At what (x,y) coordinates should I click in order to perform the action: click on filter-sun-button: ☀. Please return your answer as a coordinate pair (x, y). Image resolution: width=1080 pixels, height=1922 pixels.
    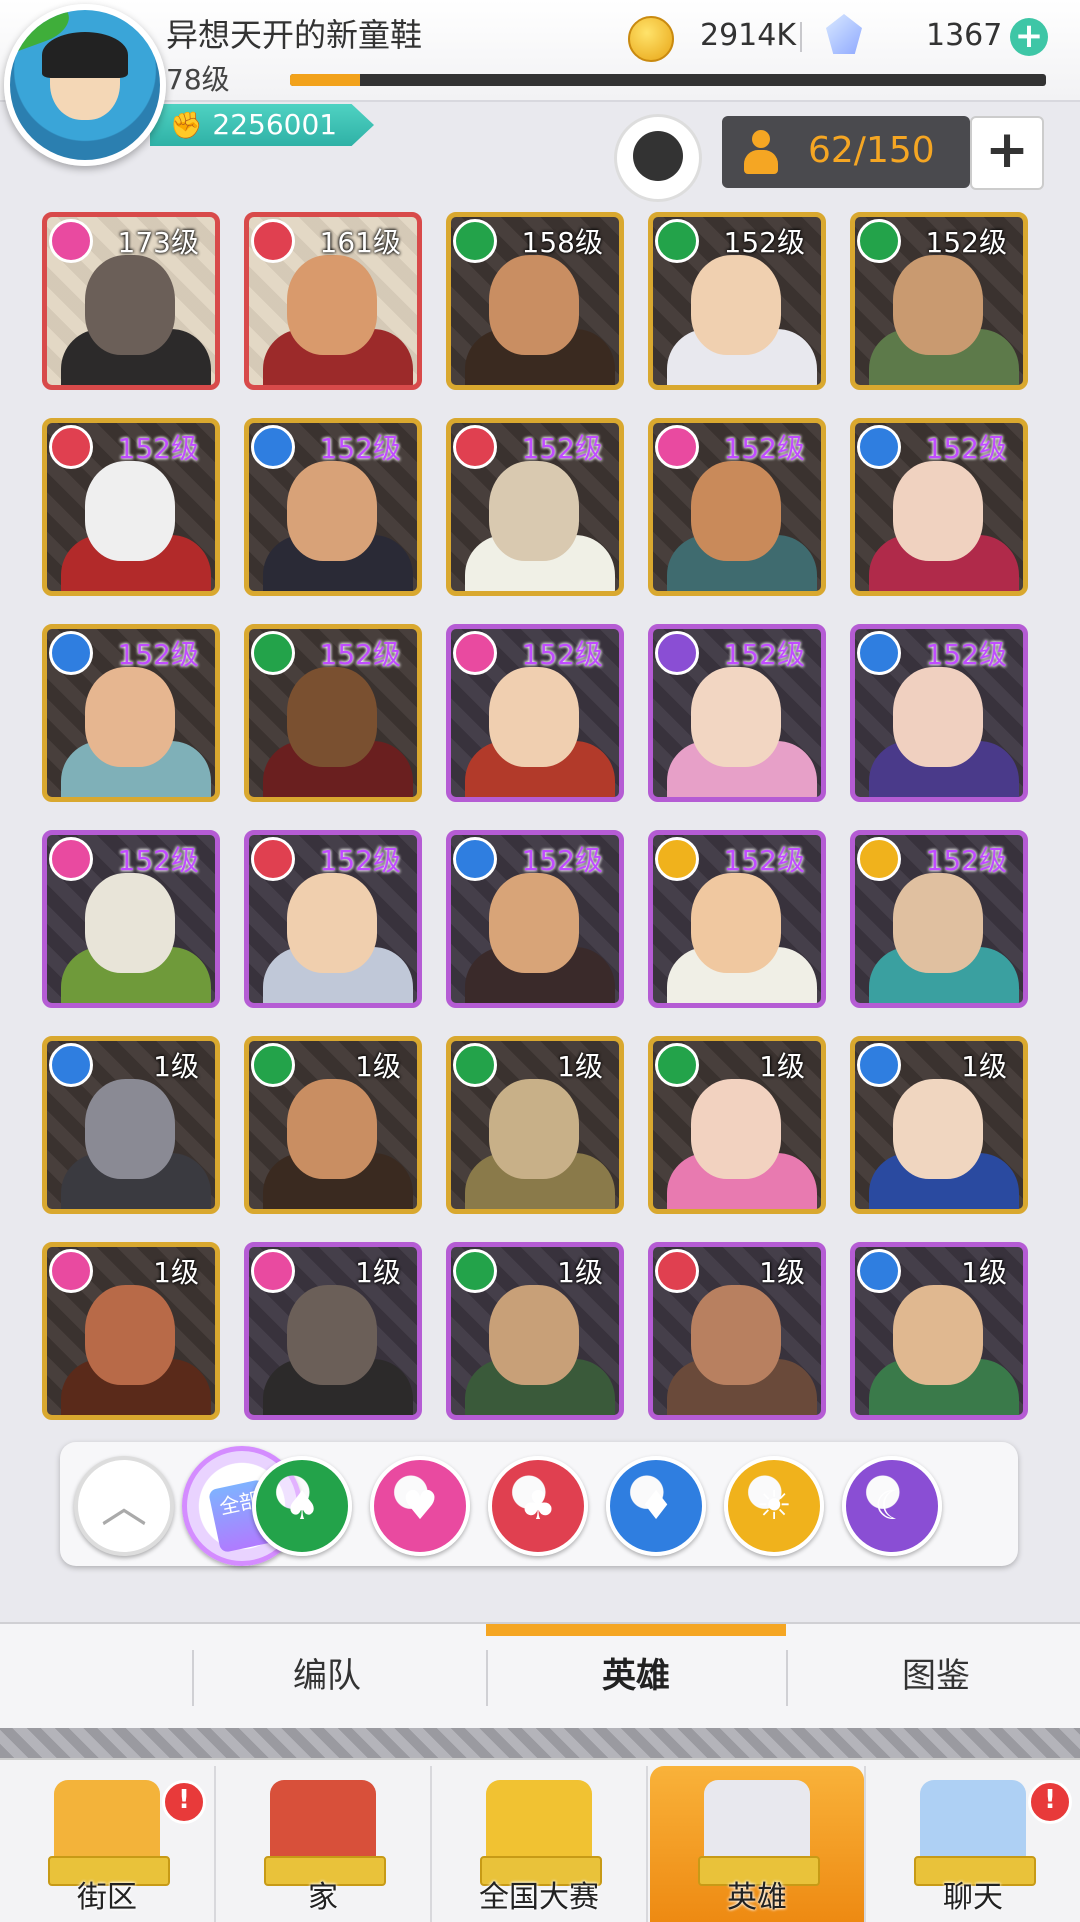
    Looking at the image, I should click on (774, 1506).